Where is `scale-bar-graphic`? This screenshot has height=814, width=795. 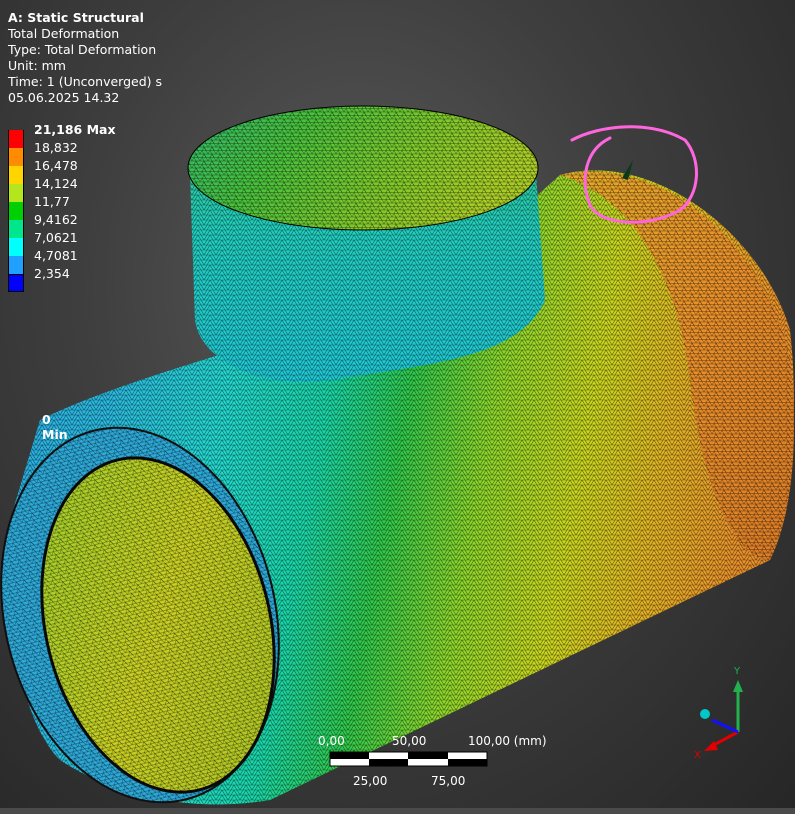
scale-bar-graphic is located at coordinates (408, 759).